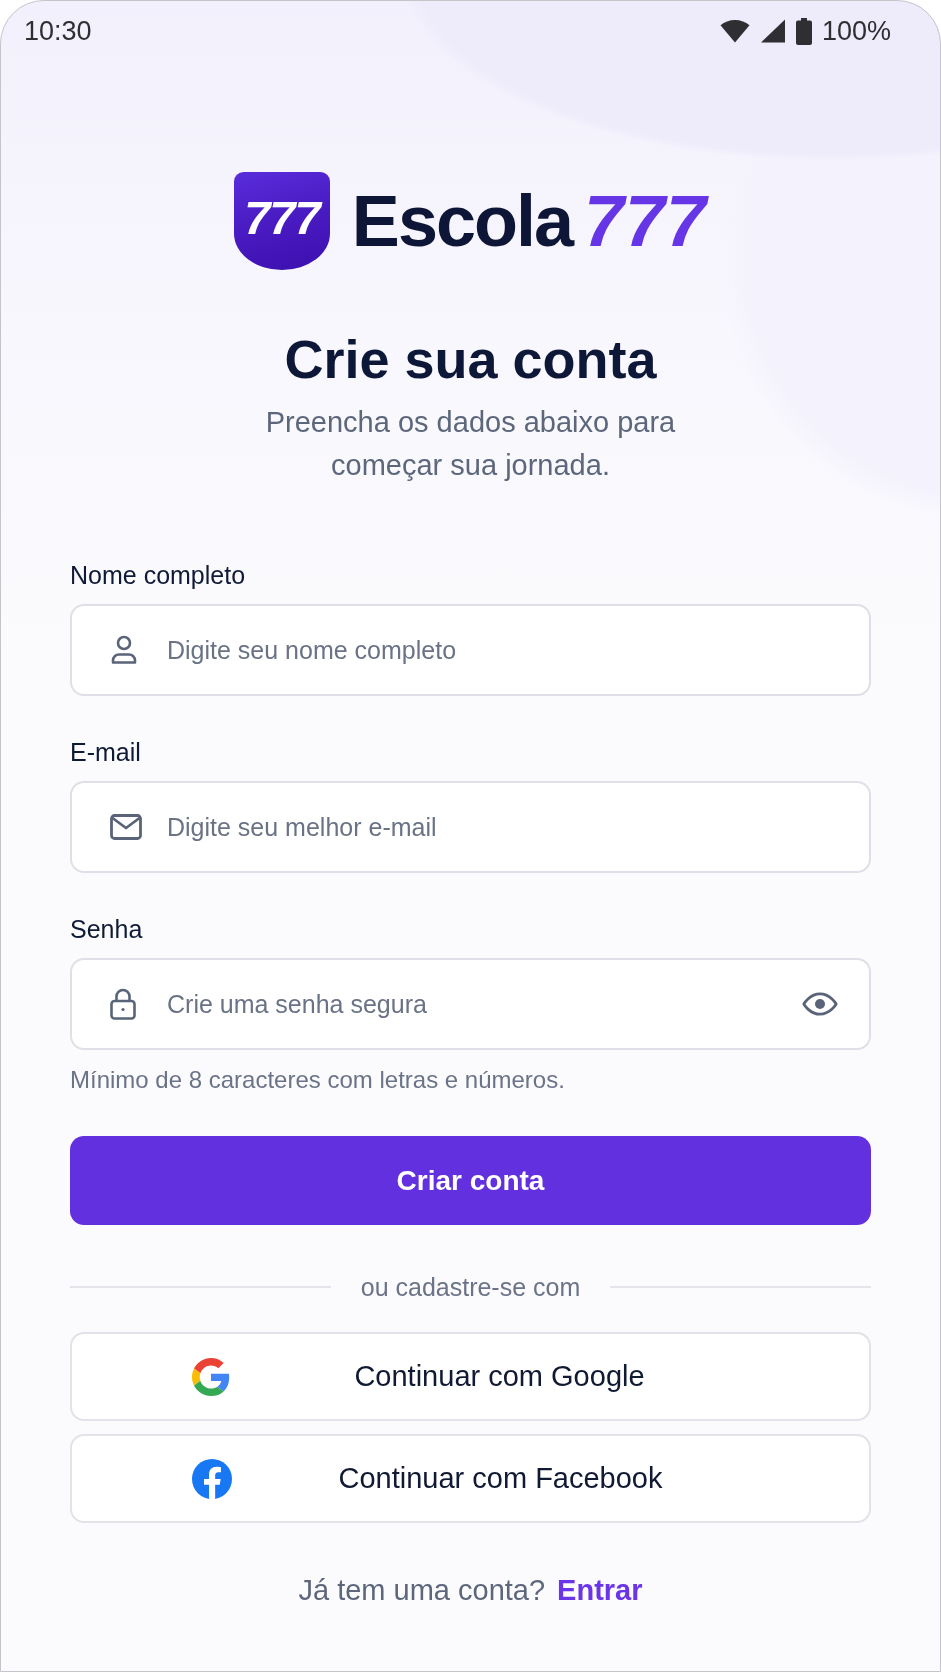 The width and height of the screenshot is (941, 1672). Describe the element at coordinates (470, 1287) in the screenshot. I see `divider-text: ou cadastre-se com` at that location.